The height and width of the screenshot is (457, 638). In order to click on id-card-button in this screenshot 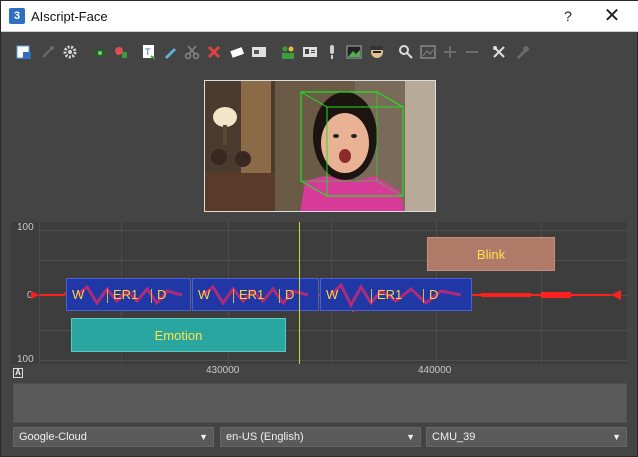, I will do `click(310, 52)`.